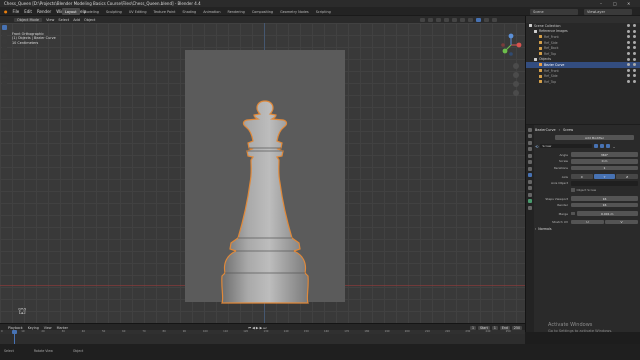  Describe the element at coordinates (615, 3) in the screenshot. I see `maximize-icon: □` at that location.